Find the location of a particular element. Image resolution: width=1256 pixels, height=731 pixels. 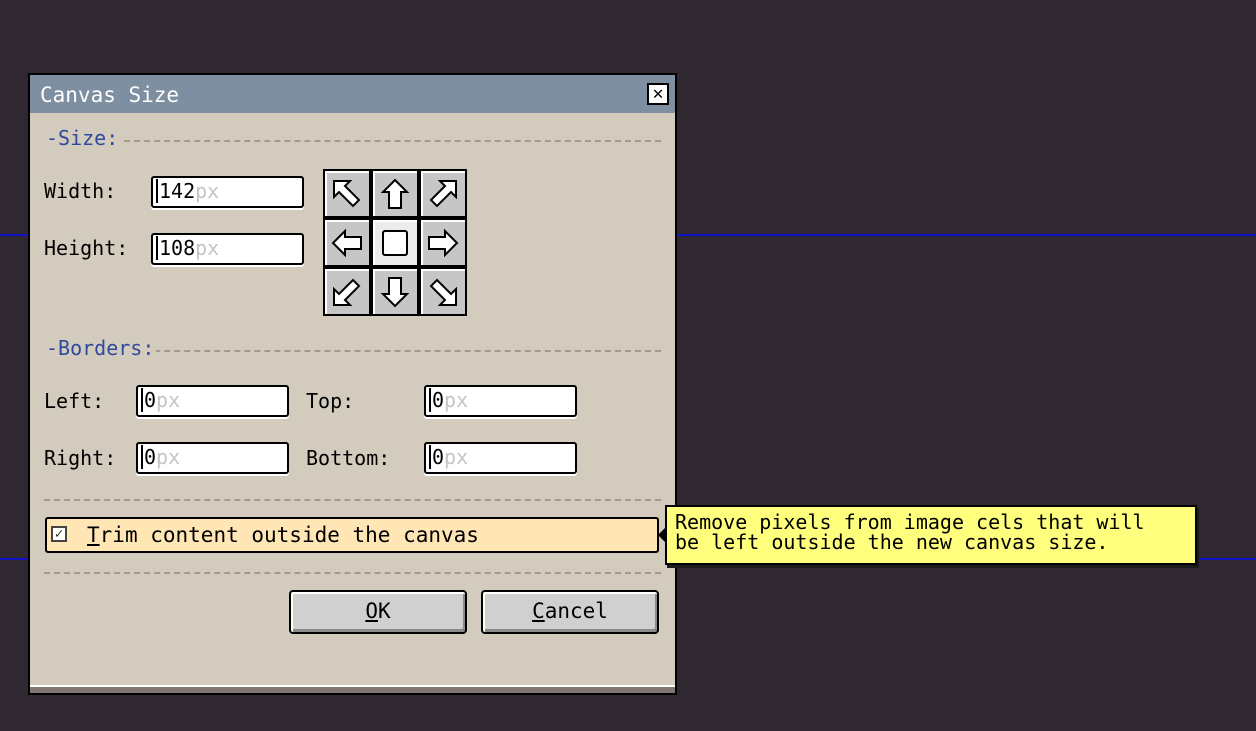

ok-button: OK is located at coordinates (378, 612).